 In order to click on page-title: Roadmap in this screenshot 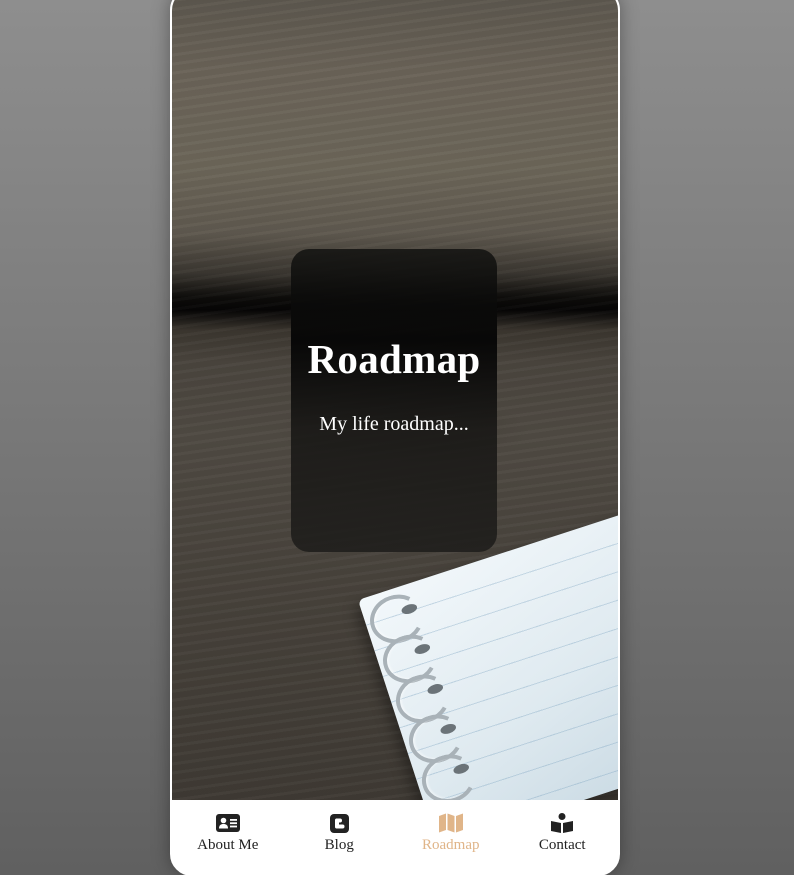, I will do `click(394, 359)`.